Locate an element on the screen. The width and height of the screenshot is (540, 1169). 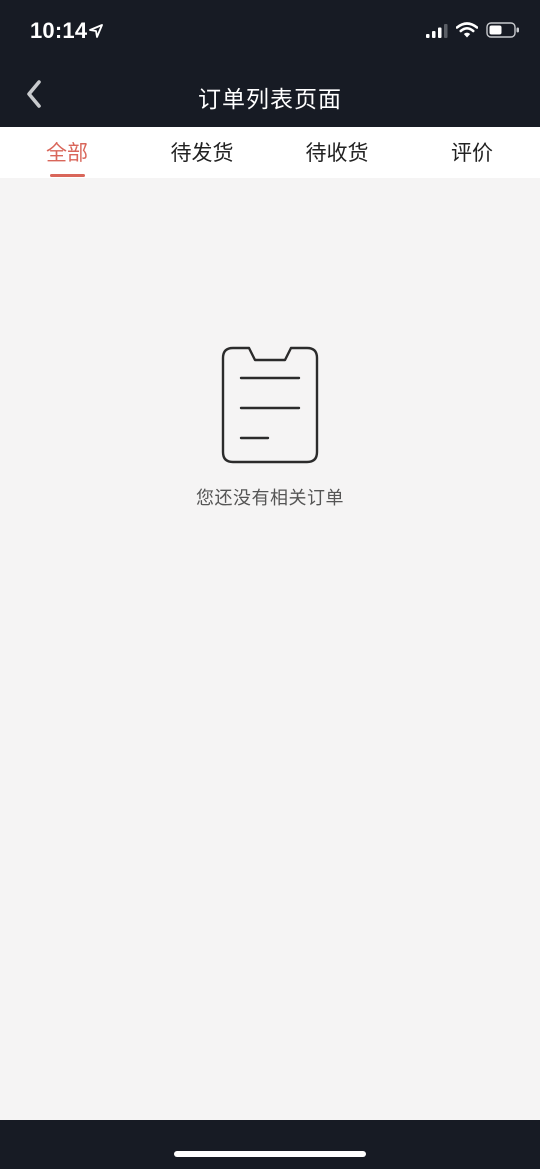
wifi-icon is located at coordinates (467, 32).